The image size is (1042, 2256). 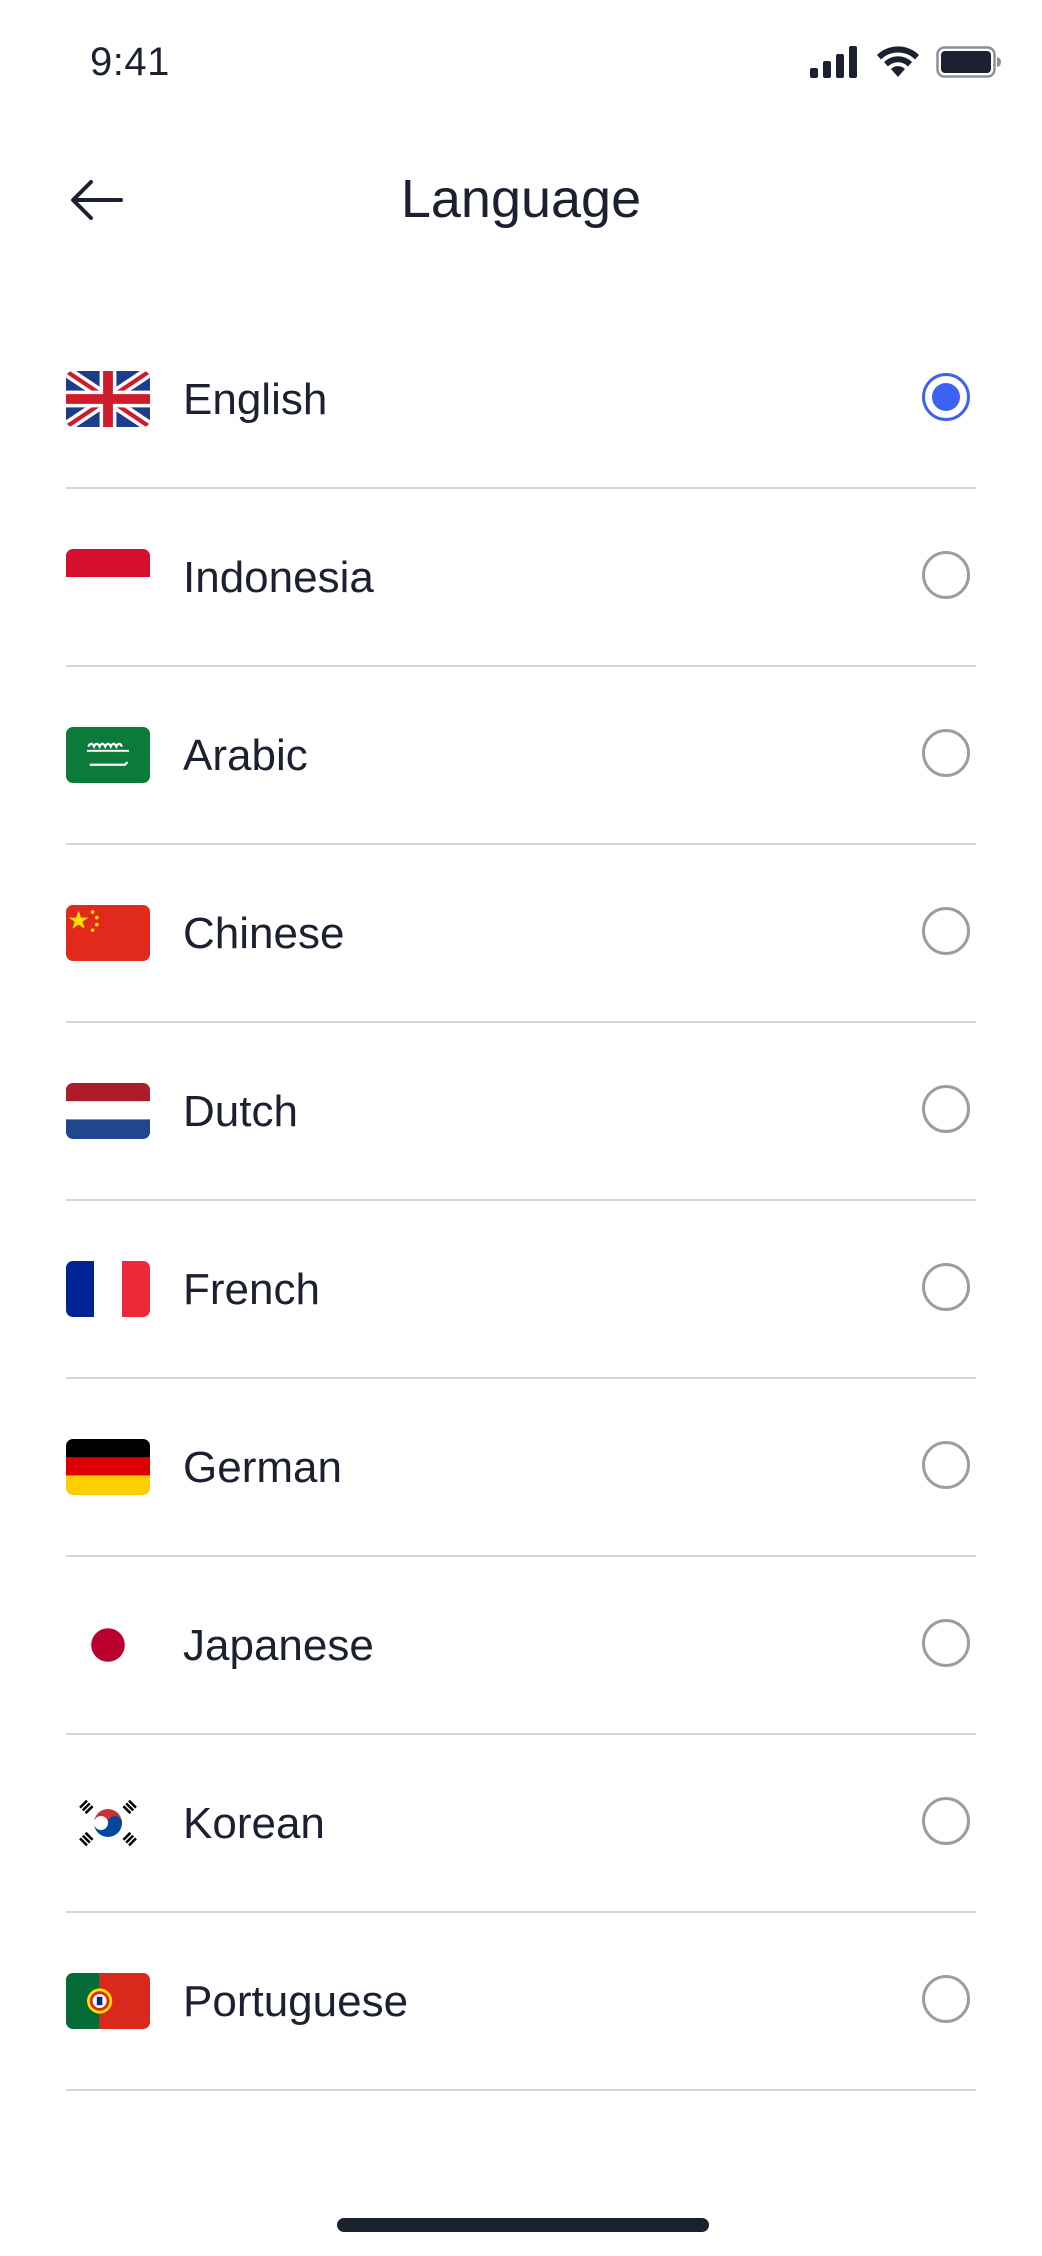 I want to click on radio-dutch, so click(x=946, y=1109).